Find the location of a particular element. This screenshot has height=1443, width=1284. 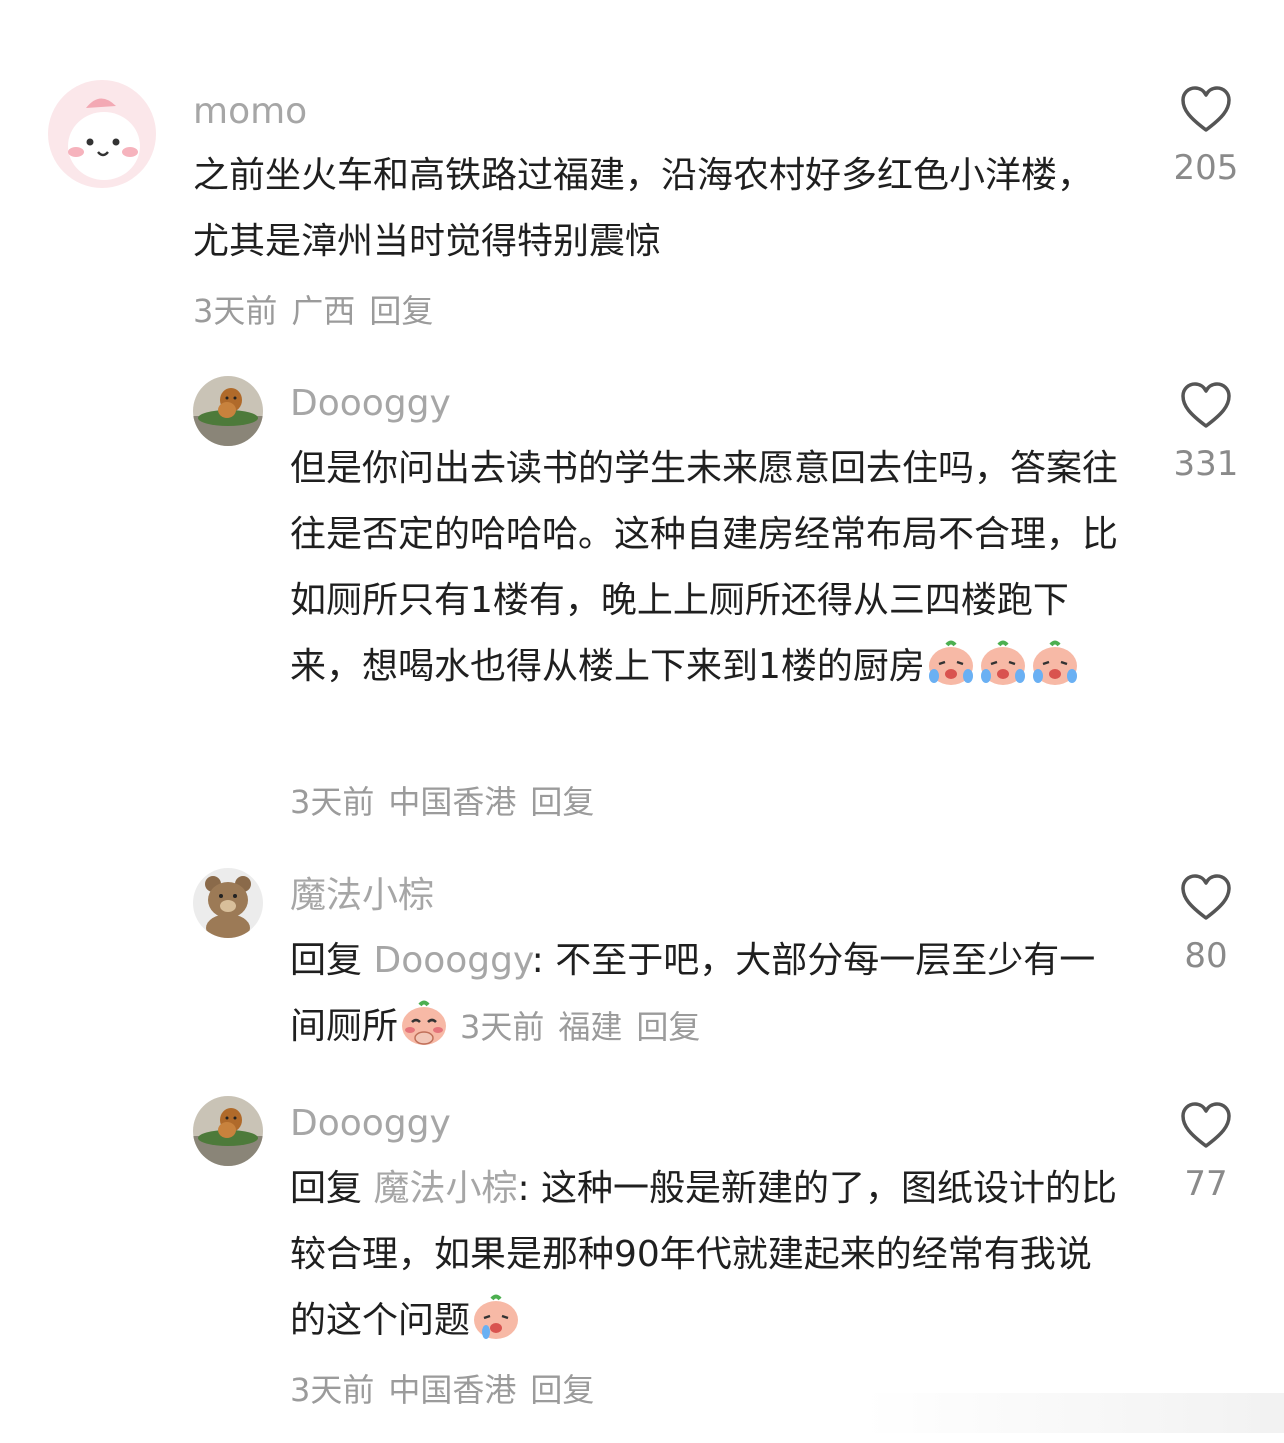

comment-location: 广西 is located at coordinates (323, 311).